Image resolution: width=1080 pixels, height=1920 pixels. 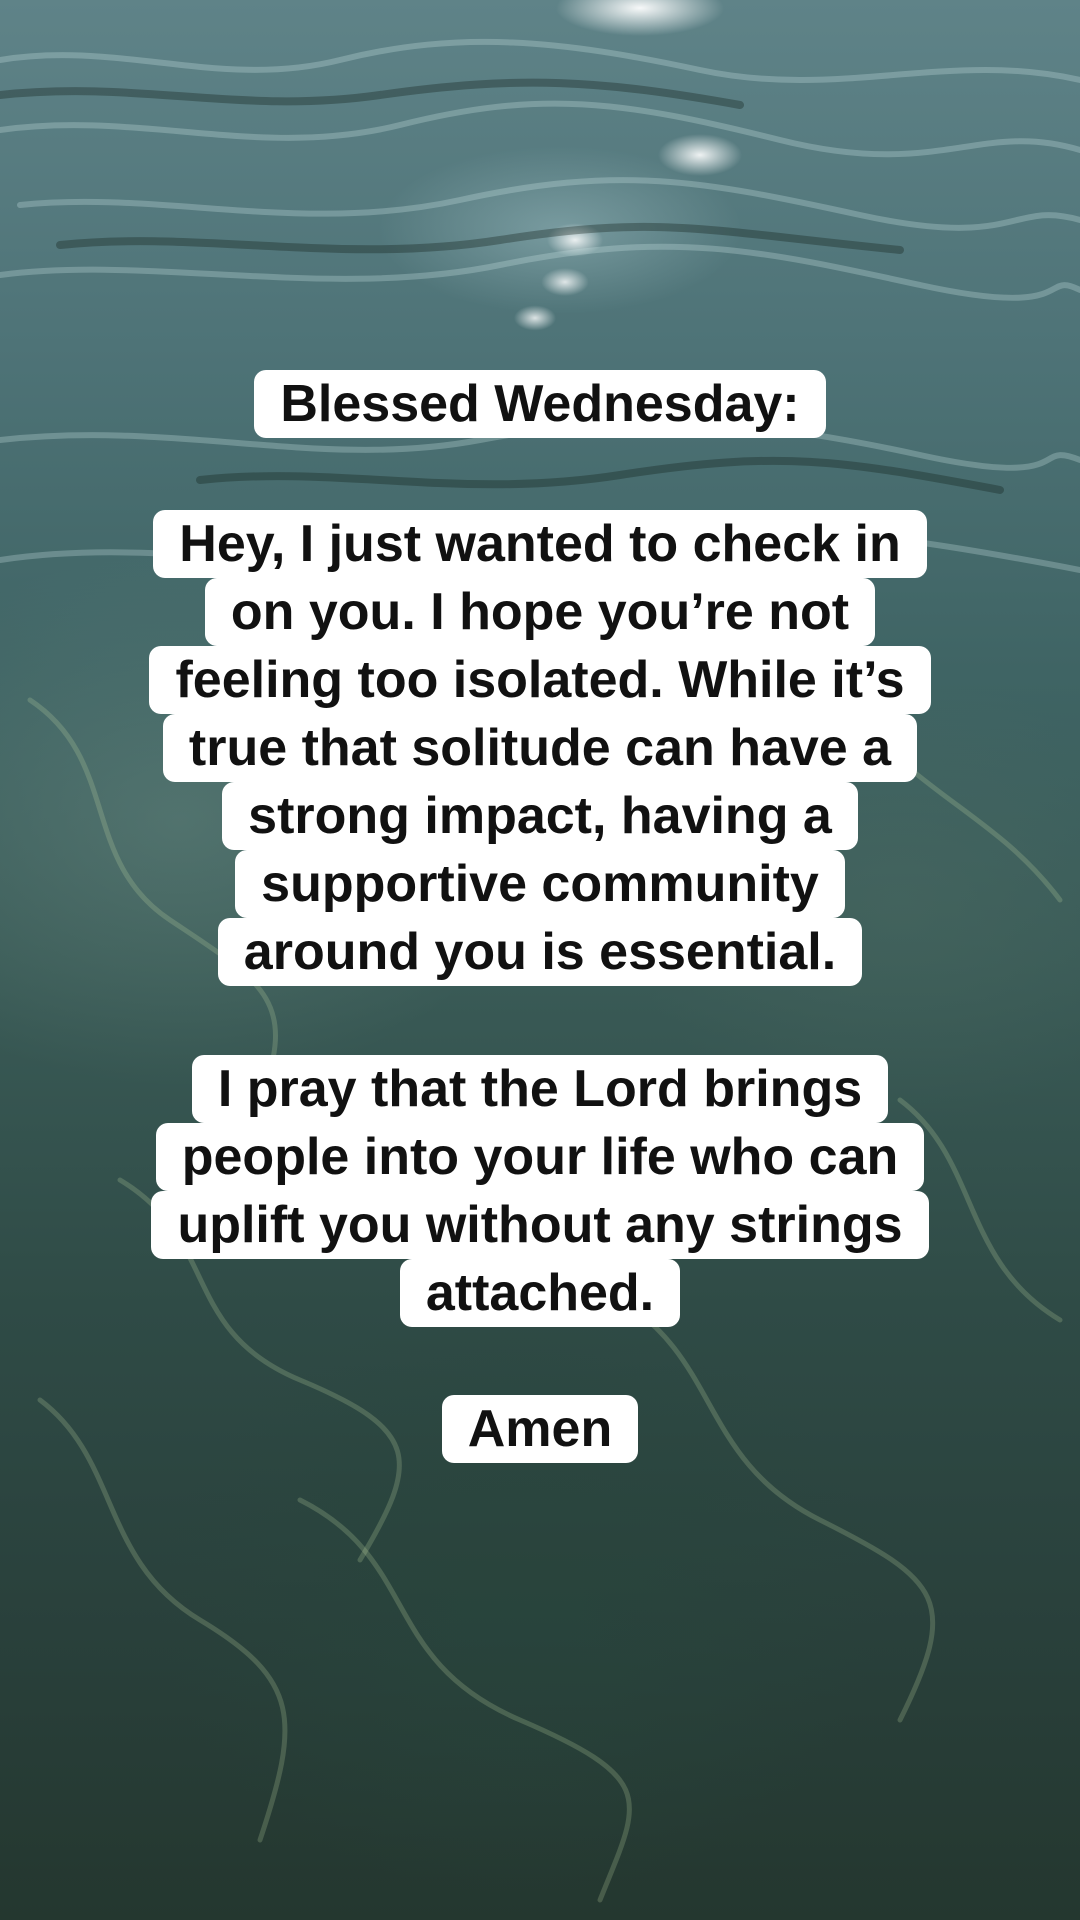 I want to click on paragraph-1-line: true that solitude can have a, so click(x=540, y=748).